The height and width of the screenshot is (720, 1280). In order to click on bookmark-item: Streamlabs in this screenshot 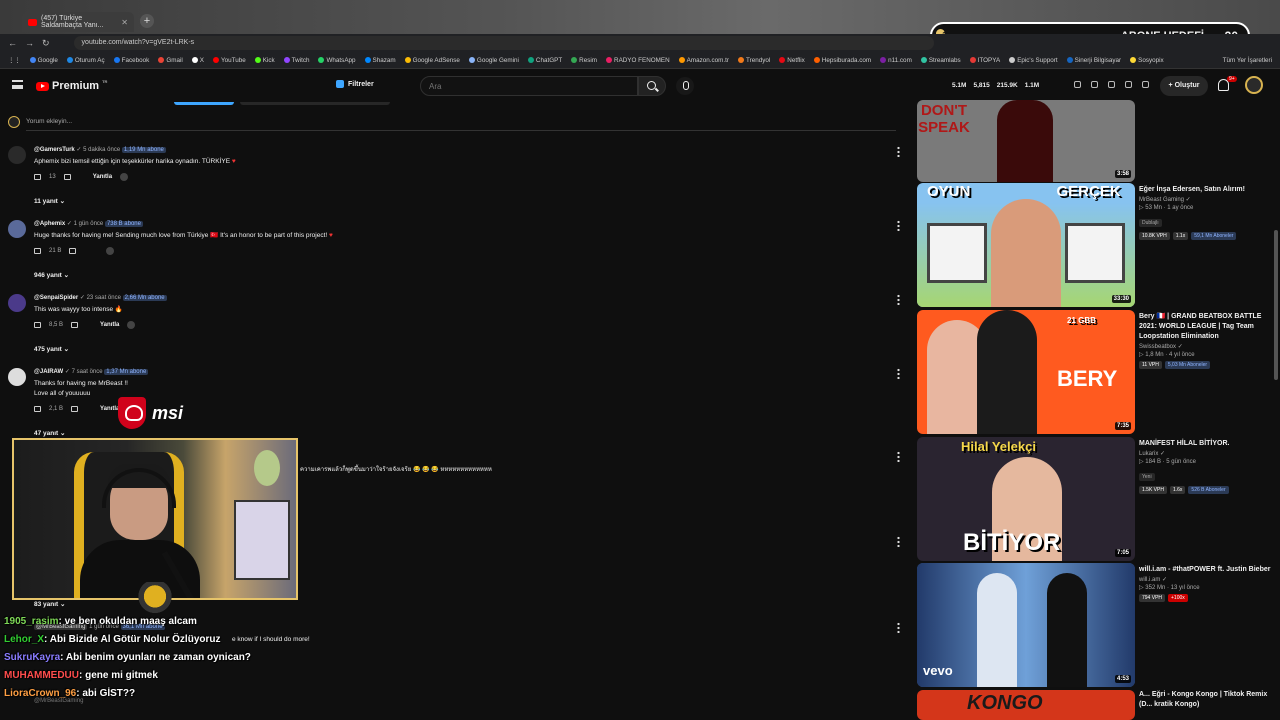, I will do `click(940, 60)`.